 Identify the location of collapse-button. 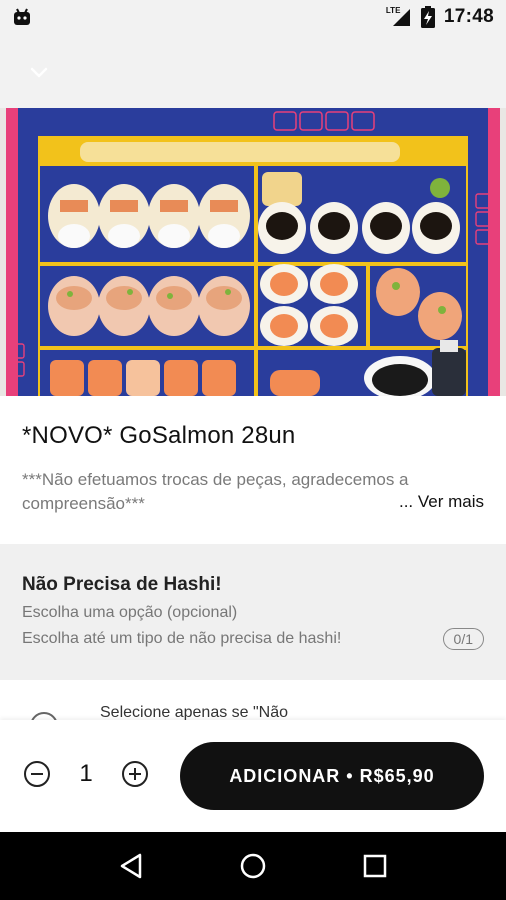
(39, 73).